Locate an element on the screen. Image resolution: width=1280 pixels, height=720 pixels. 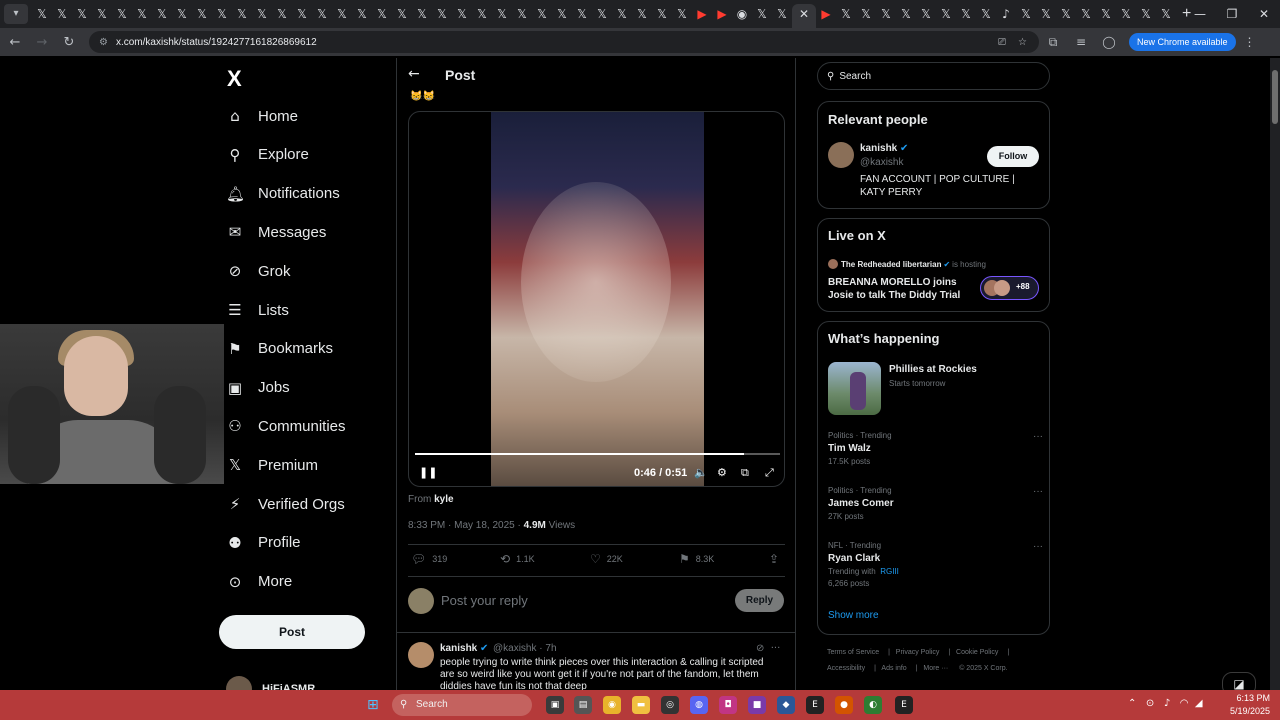
cookie-link: Cookie Policy is located at coordinates (977, 652).